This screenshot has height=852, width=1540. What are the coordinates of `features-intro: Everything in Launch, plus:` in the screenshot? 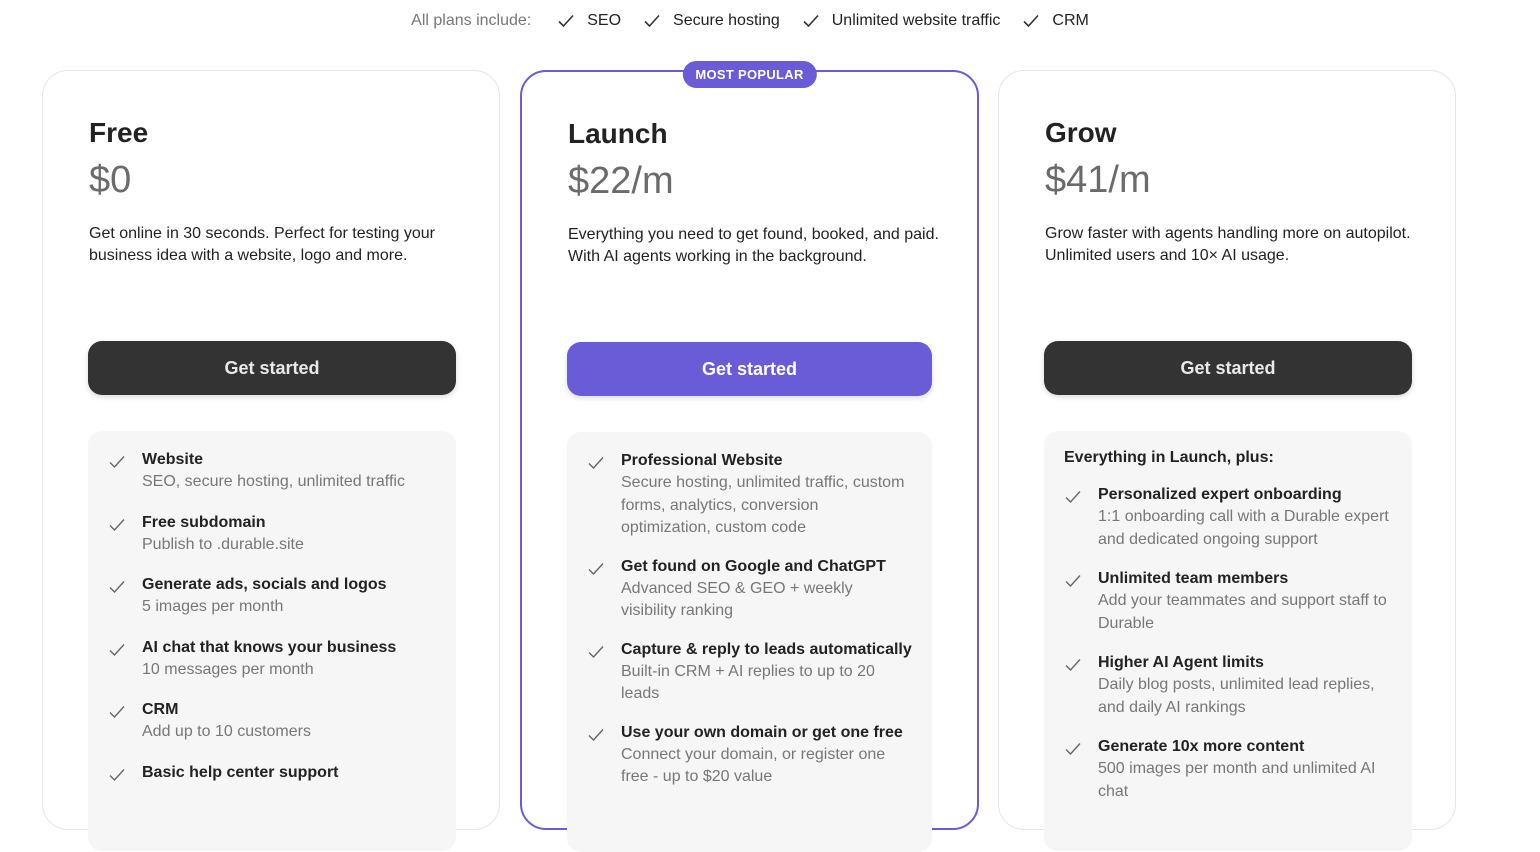 It's located at (1169, 457).